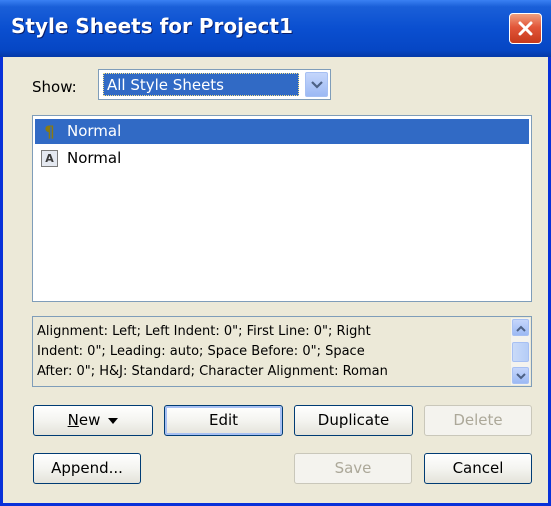 This screenshot has width=551, height=506. Describe the element at coordinates (201, 84) in the screenshot. I see `show-select-value: All Style Sheets` at that location.